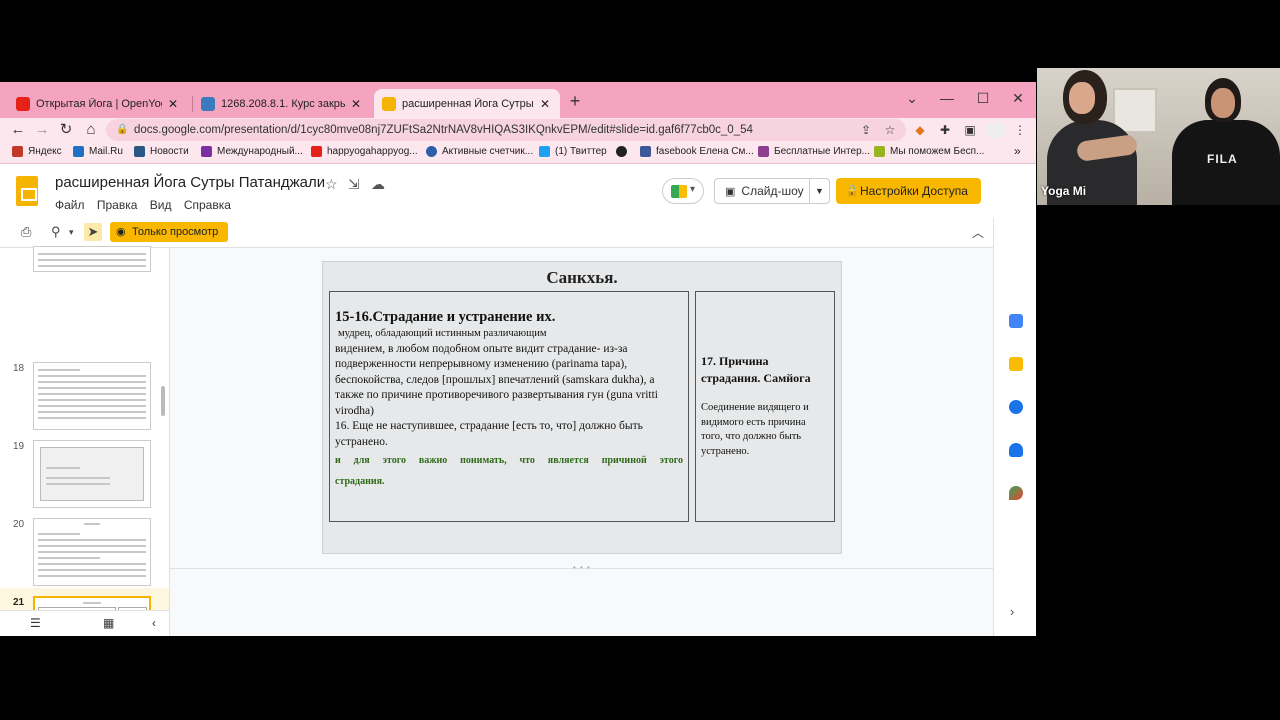  I want to click on reload-icon: ↻, so click(66, 130).